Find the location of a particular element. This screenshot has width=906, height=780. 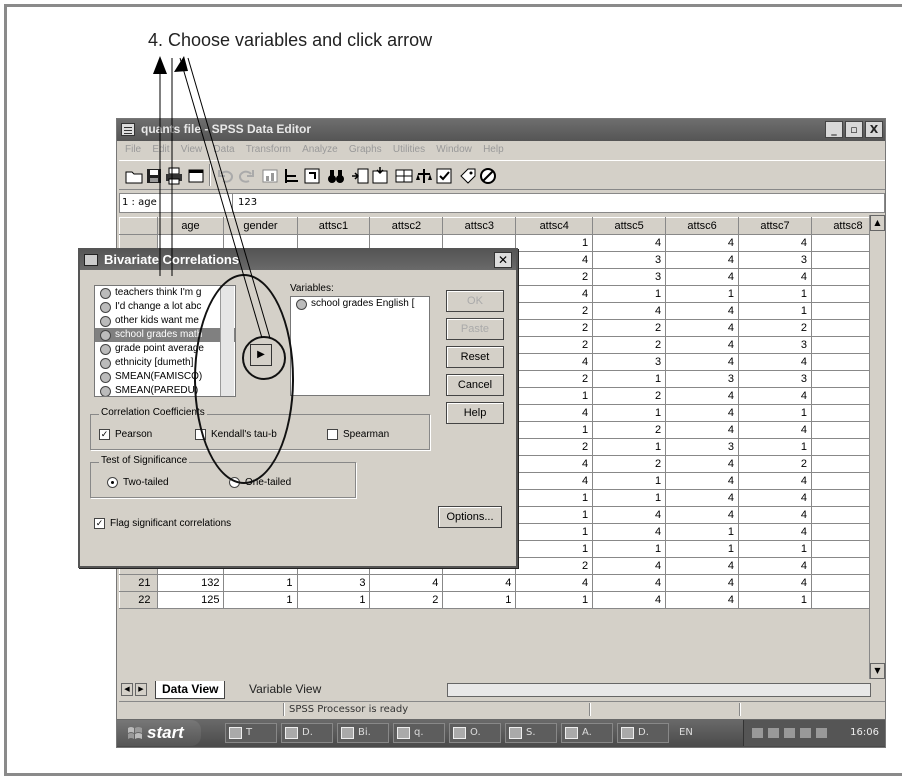

column-header: attsc7 is located at coordinates (775, 226).